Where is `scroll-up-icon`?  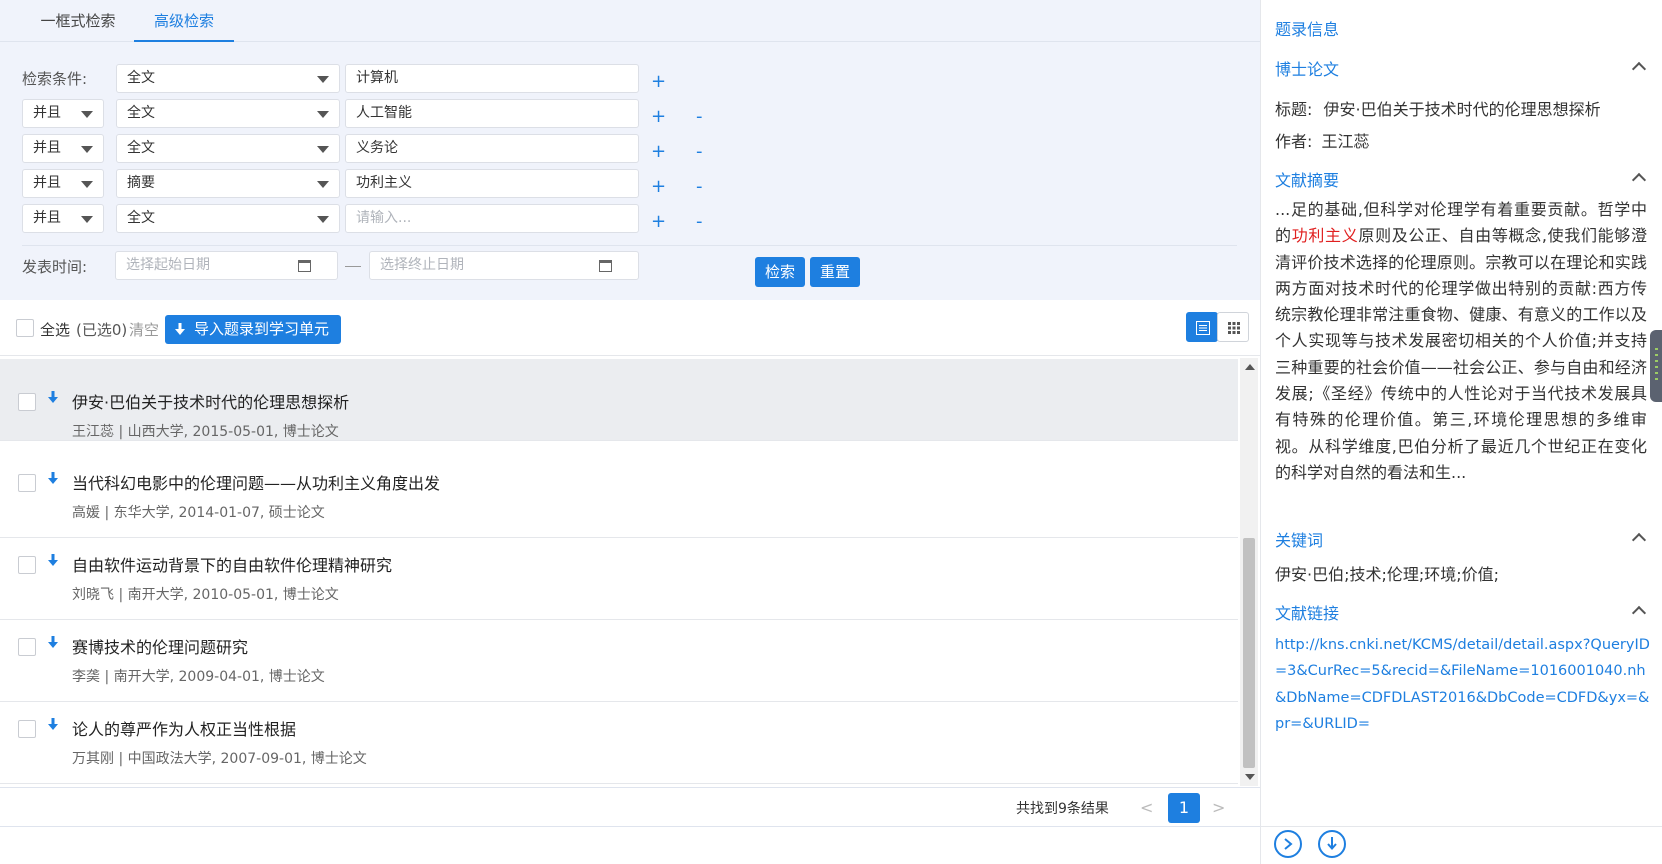
scroll-up-icon is located at coordinates (1250, 367).